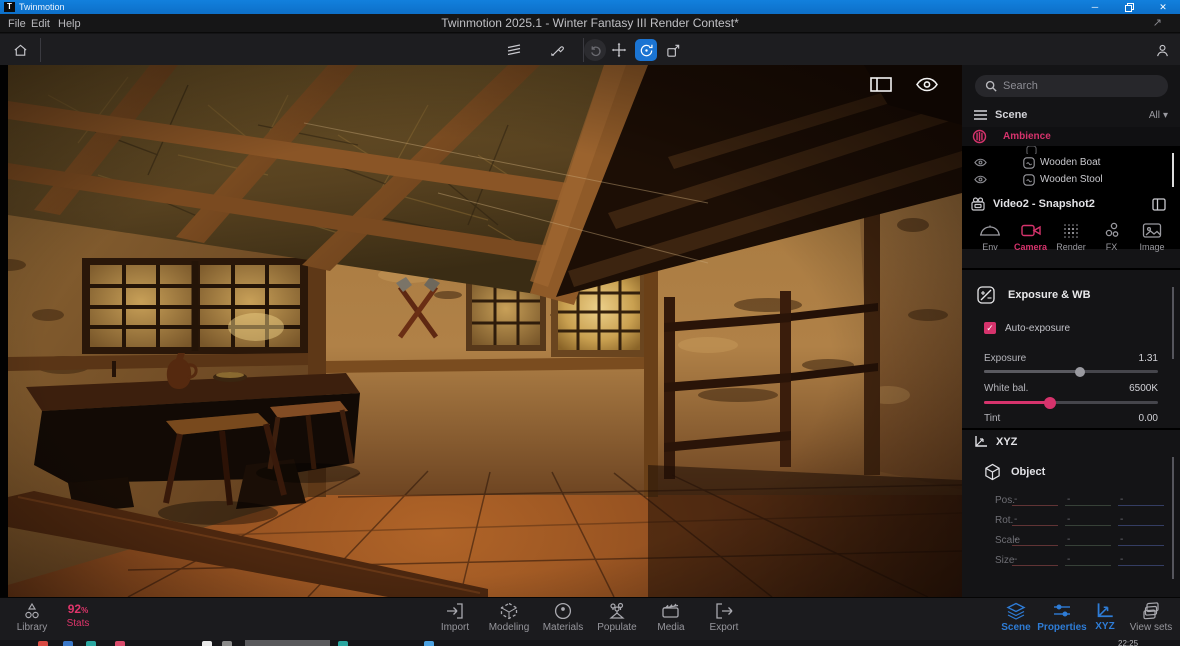  What do you see at coordinates (1141, 500) in the screenshot?
I see `pos-z-field: -` at bounding box center [1141, 500].